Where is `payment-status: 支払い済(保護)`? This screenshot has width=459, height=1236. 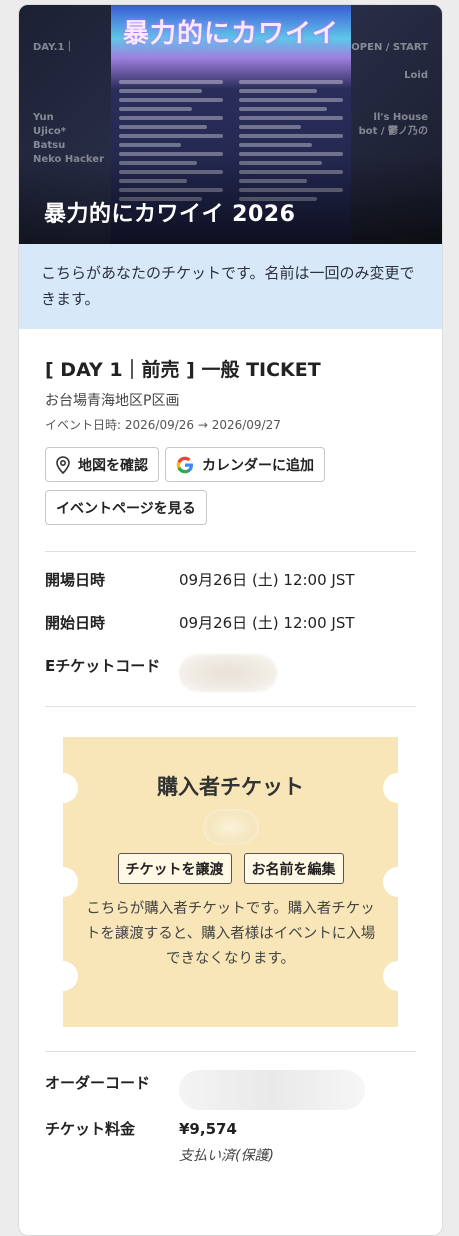
payment-status: 支払い済(保護) is located at coordinates (226, 1156).